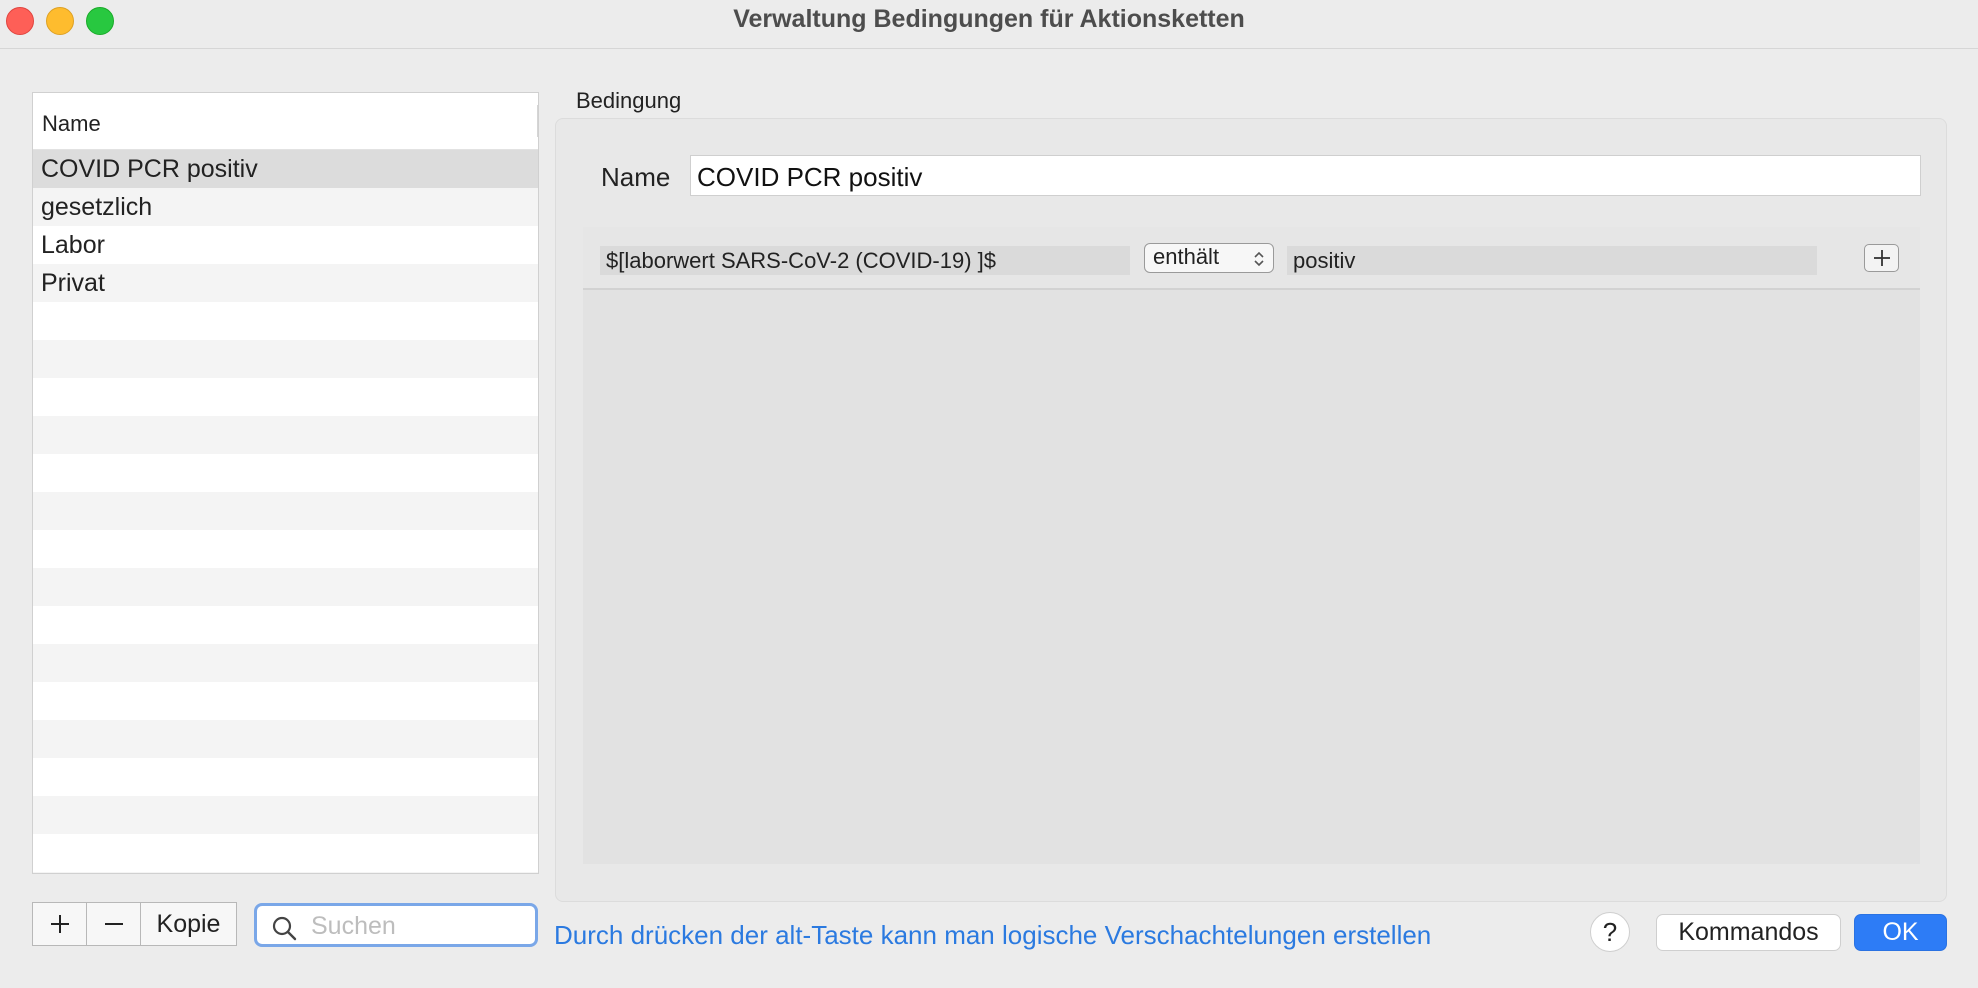 This screenshot has height=988, width=1978. Describe the element at coordinates (1900, 932) in the screenshot. I see `ok-button: OK` at that location.